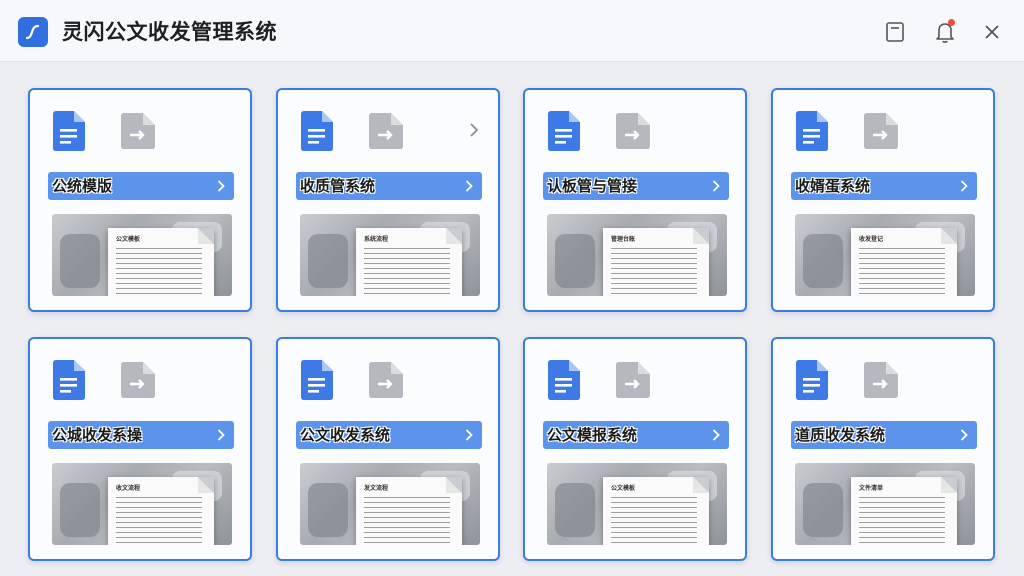 The image size is (1024, 576). I want to click on card-label: 收婿蛋系统, so click(833, 186).